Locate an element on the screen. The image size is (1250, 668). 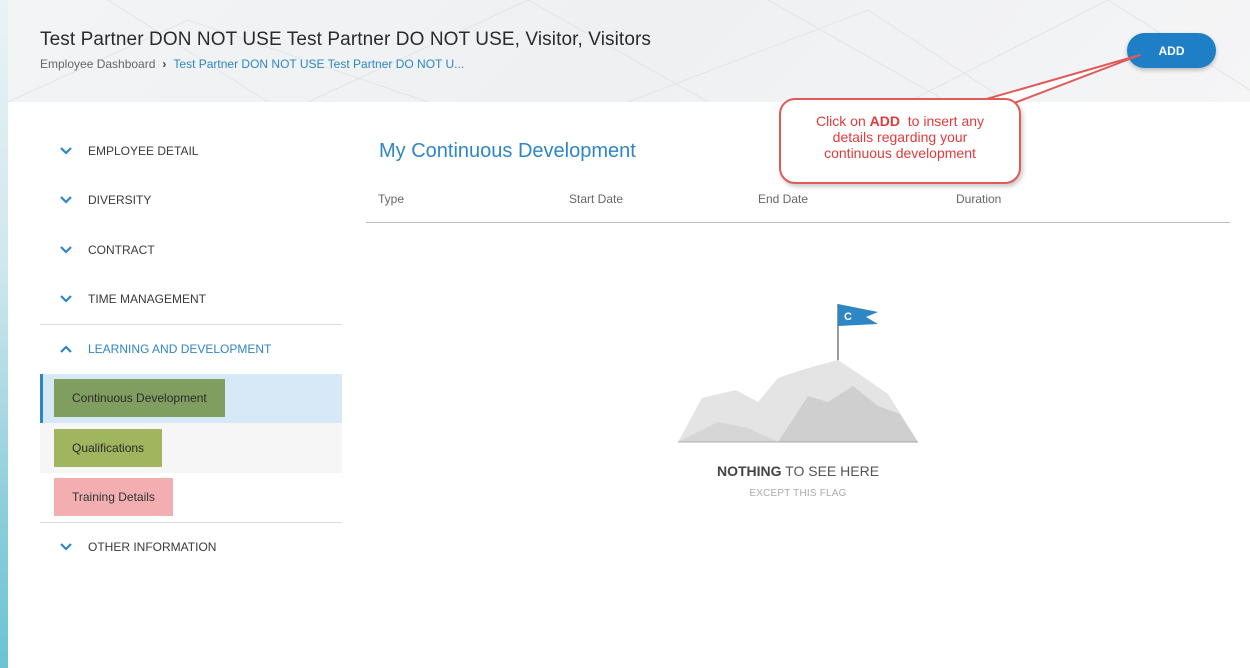
section-label: EMPLOYEE DETAIL is located at coordinates (143, 150).